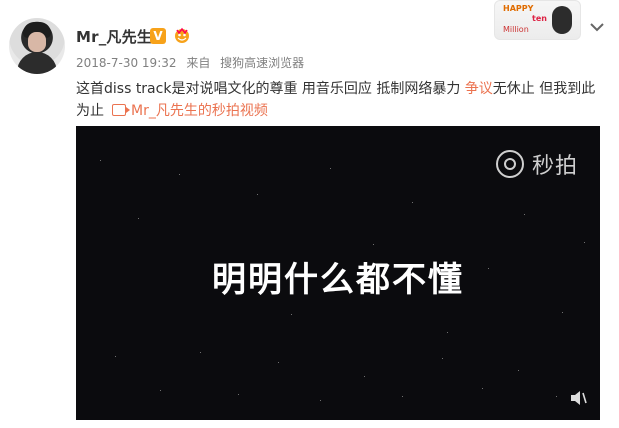 This screenshot has width=619, height=428. I want to click on camera-icon, so click(509, 164).